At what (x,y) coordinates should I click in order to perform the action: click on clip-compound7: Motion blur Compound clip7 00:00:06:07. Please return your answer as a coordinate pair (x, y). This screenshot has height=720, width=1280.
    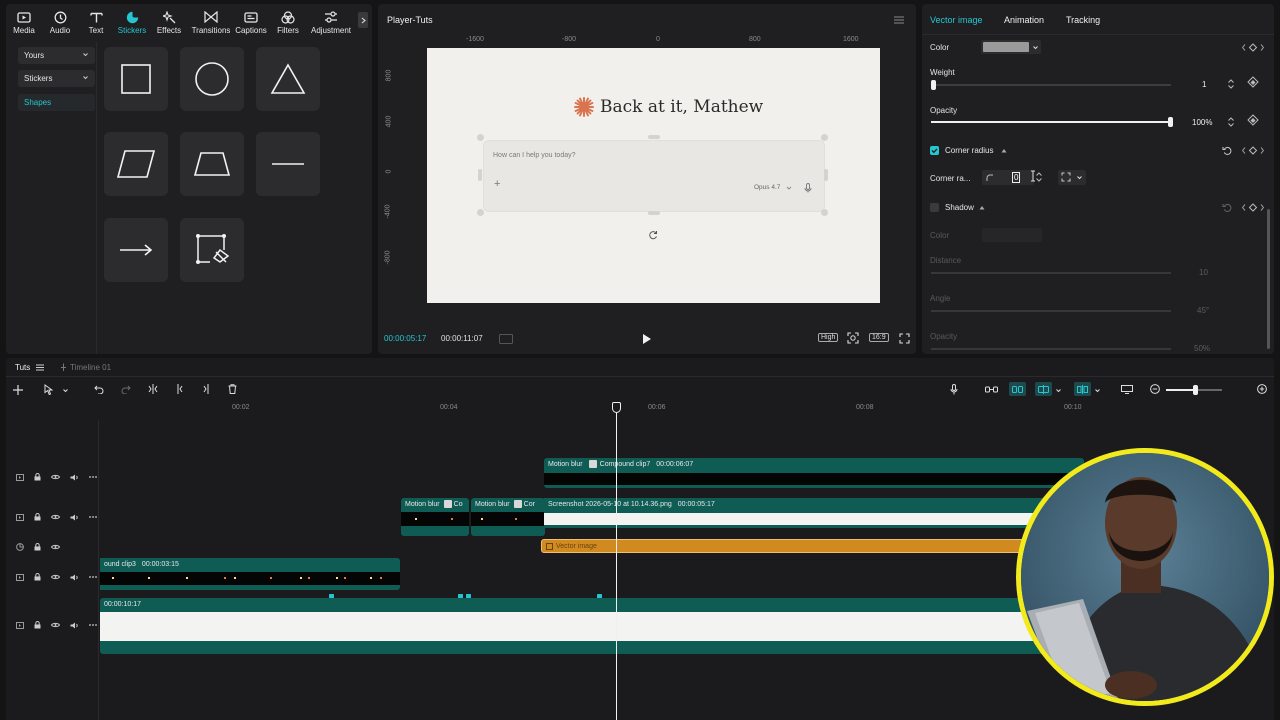
    Looking at the image, I should click on (814, 473).